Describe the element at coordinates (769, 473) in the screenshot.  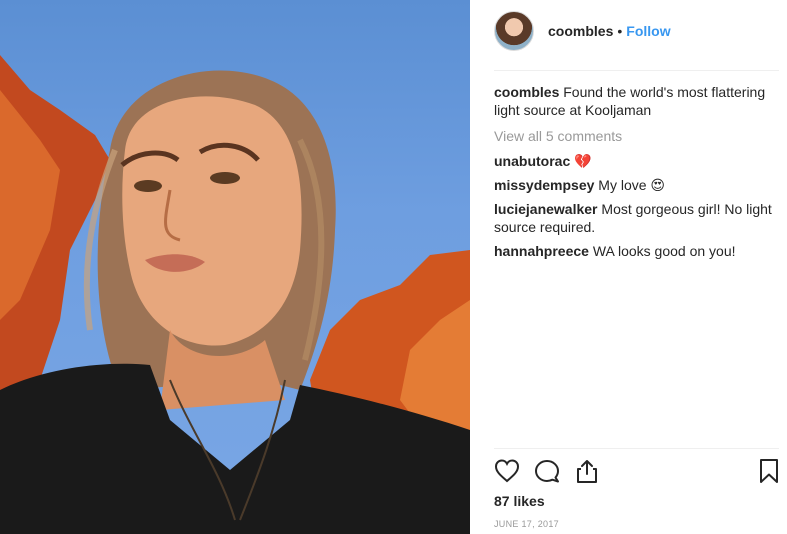
I see `bookmark-icon` at that location.